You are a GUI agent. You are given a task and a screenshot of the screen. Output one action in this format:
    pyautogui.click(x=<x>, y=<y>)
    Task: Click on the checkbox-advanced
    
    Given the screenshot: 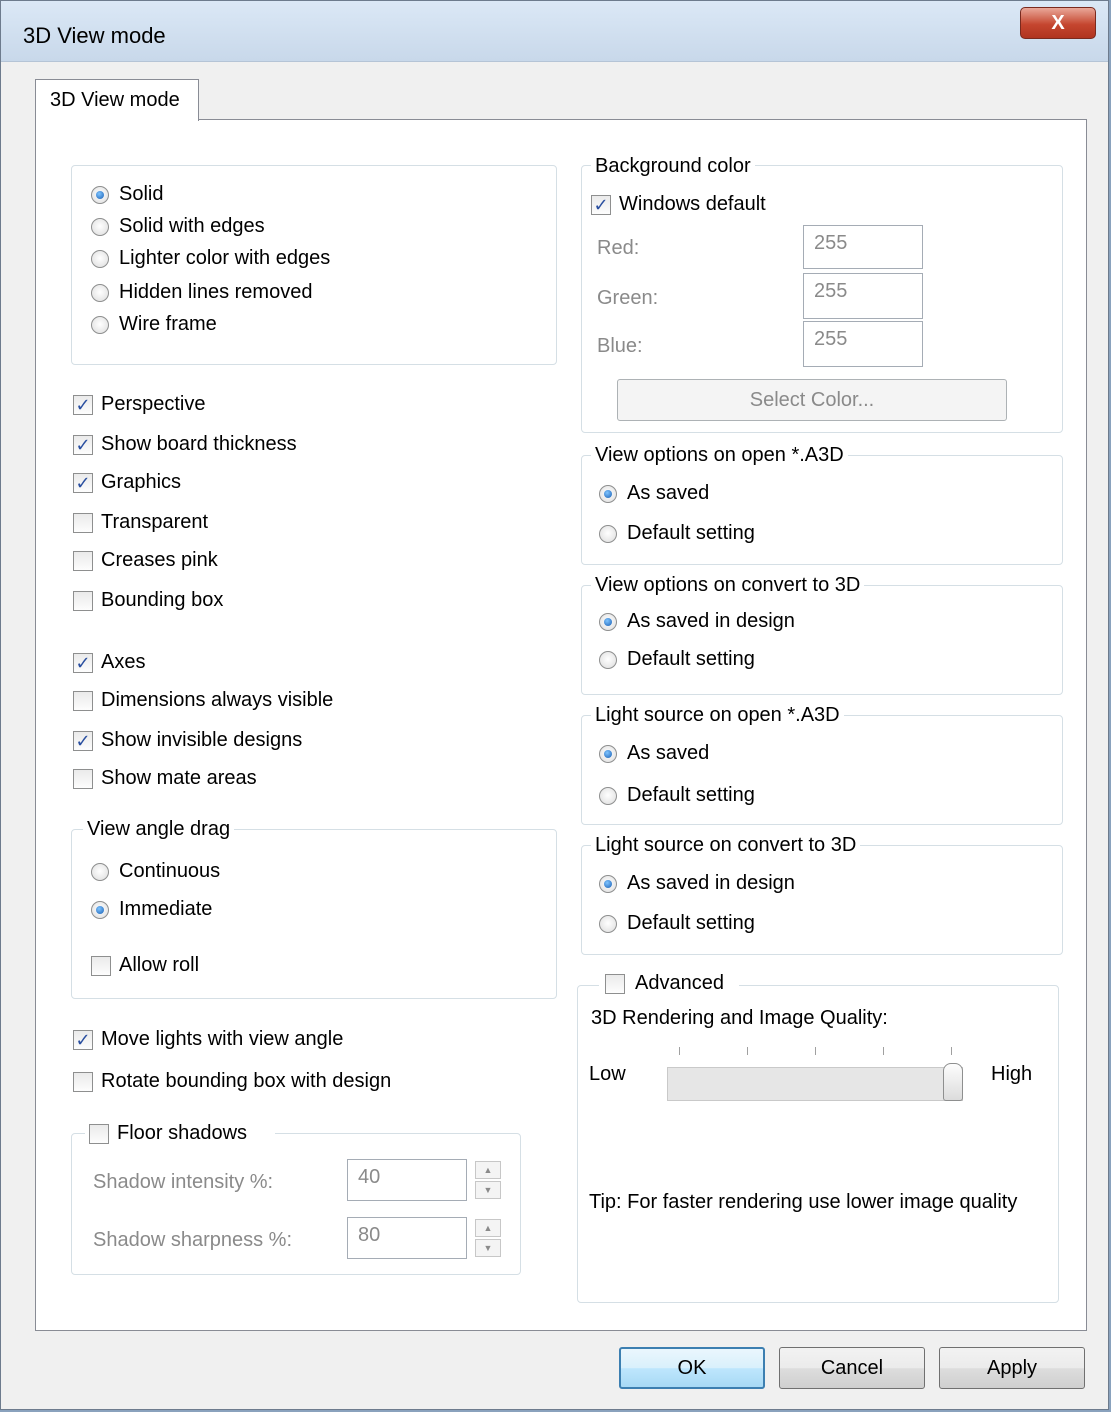 What is the action you would take?
    pyautogui.click(x=615, y=984)
    